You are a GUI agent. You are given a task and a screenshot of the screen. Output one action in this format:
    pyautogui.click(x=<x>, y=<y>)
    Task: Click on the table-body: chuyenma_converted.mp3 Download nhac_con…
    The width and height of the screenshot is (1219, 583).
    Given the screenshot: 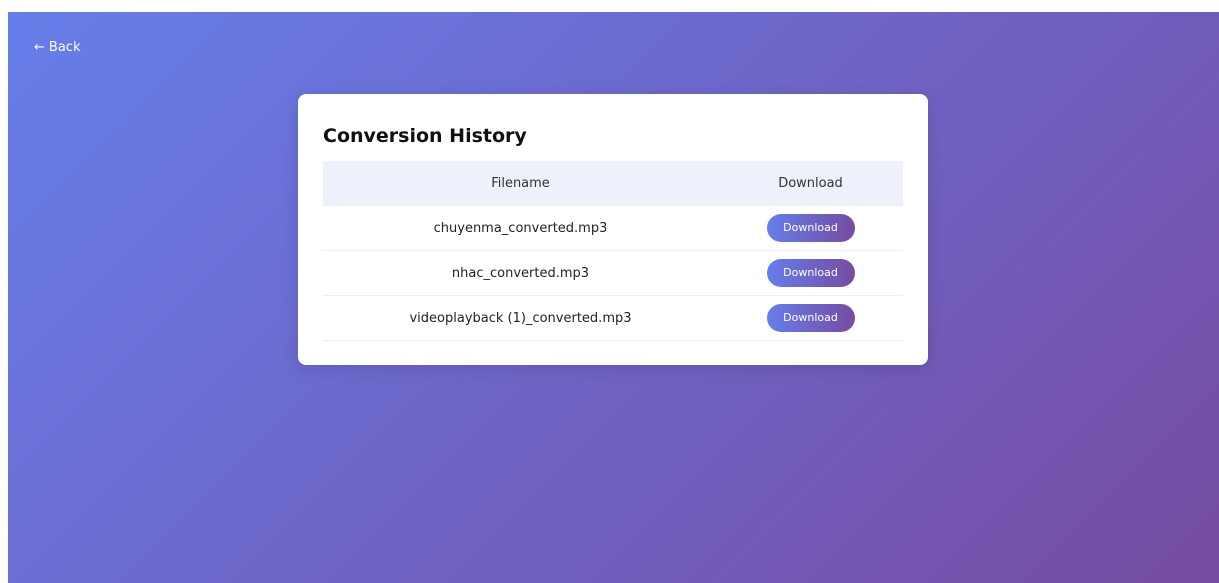 What is the action you would take?
    pyautogui.click(x=613, y=273)
    